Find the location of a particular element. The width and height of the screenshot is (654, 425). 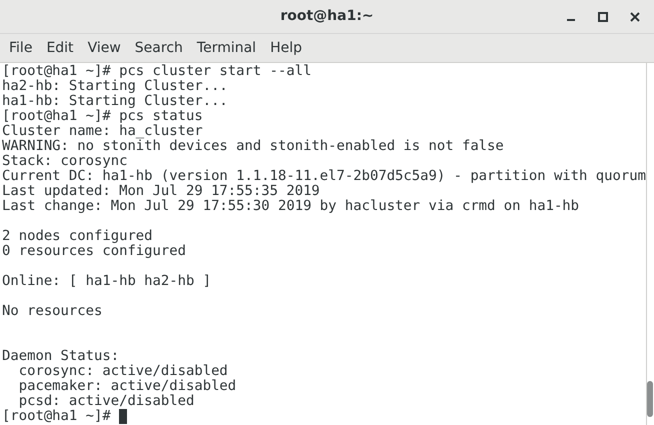

terminal-line: Current DC: ha1-hb (version 1.1.18-11.el7-2b07d5c5a9) - partition with quorum is located at coordinates (324, 176).